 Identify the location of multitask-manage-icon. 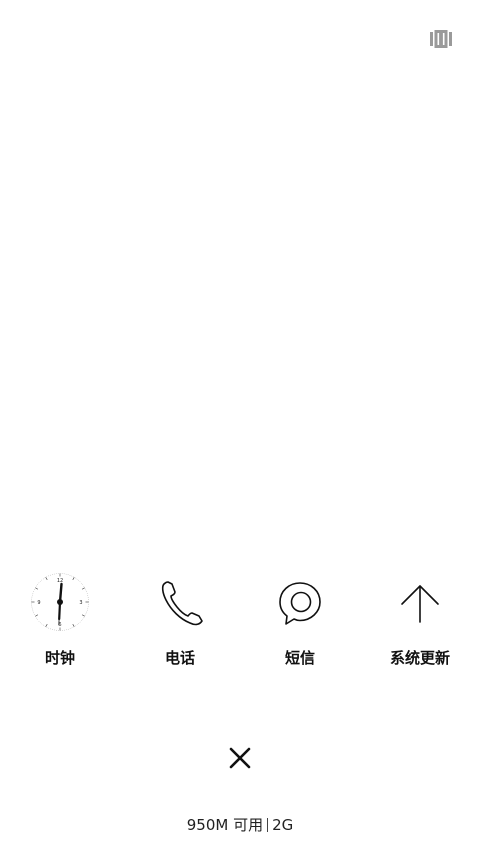
(441, 39).